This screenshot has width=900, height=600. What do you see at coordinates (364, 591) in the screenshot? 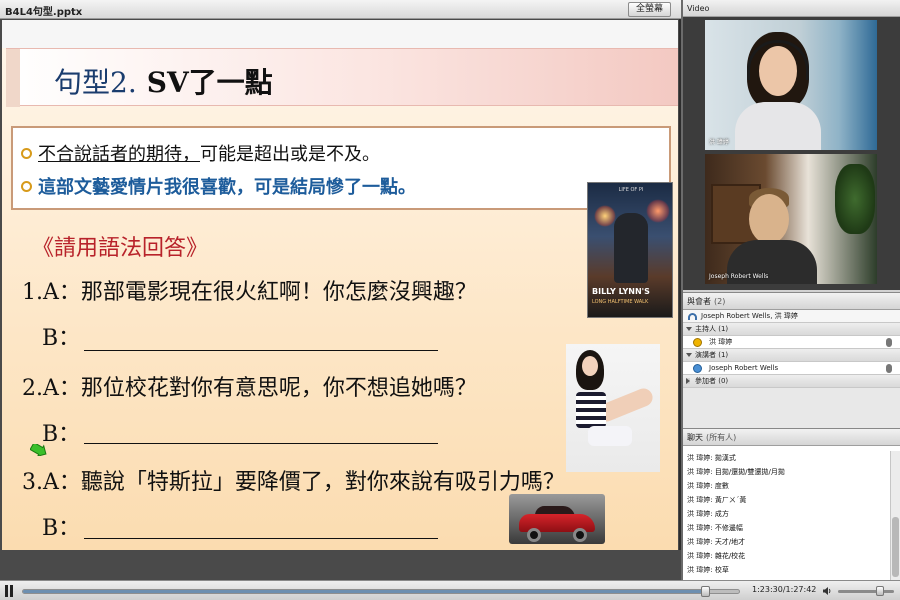
I see `seek-progress-fill` at bounding box center [364, 591].